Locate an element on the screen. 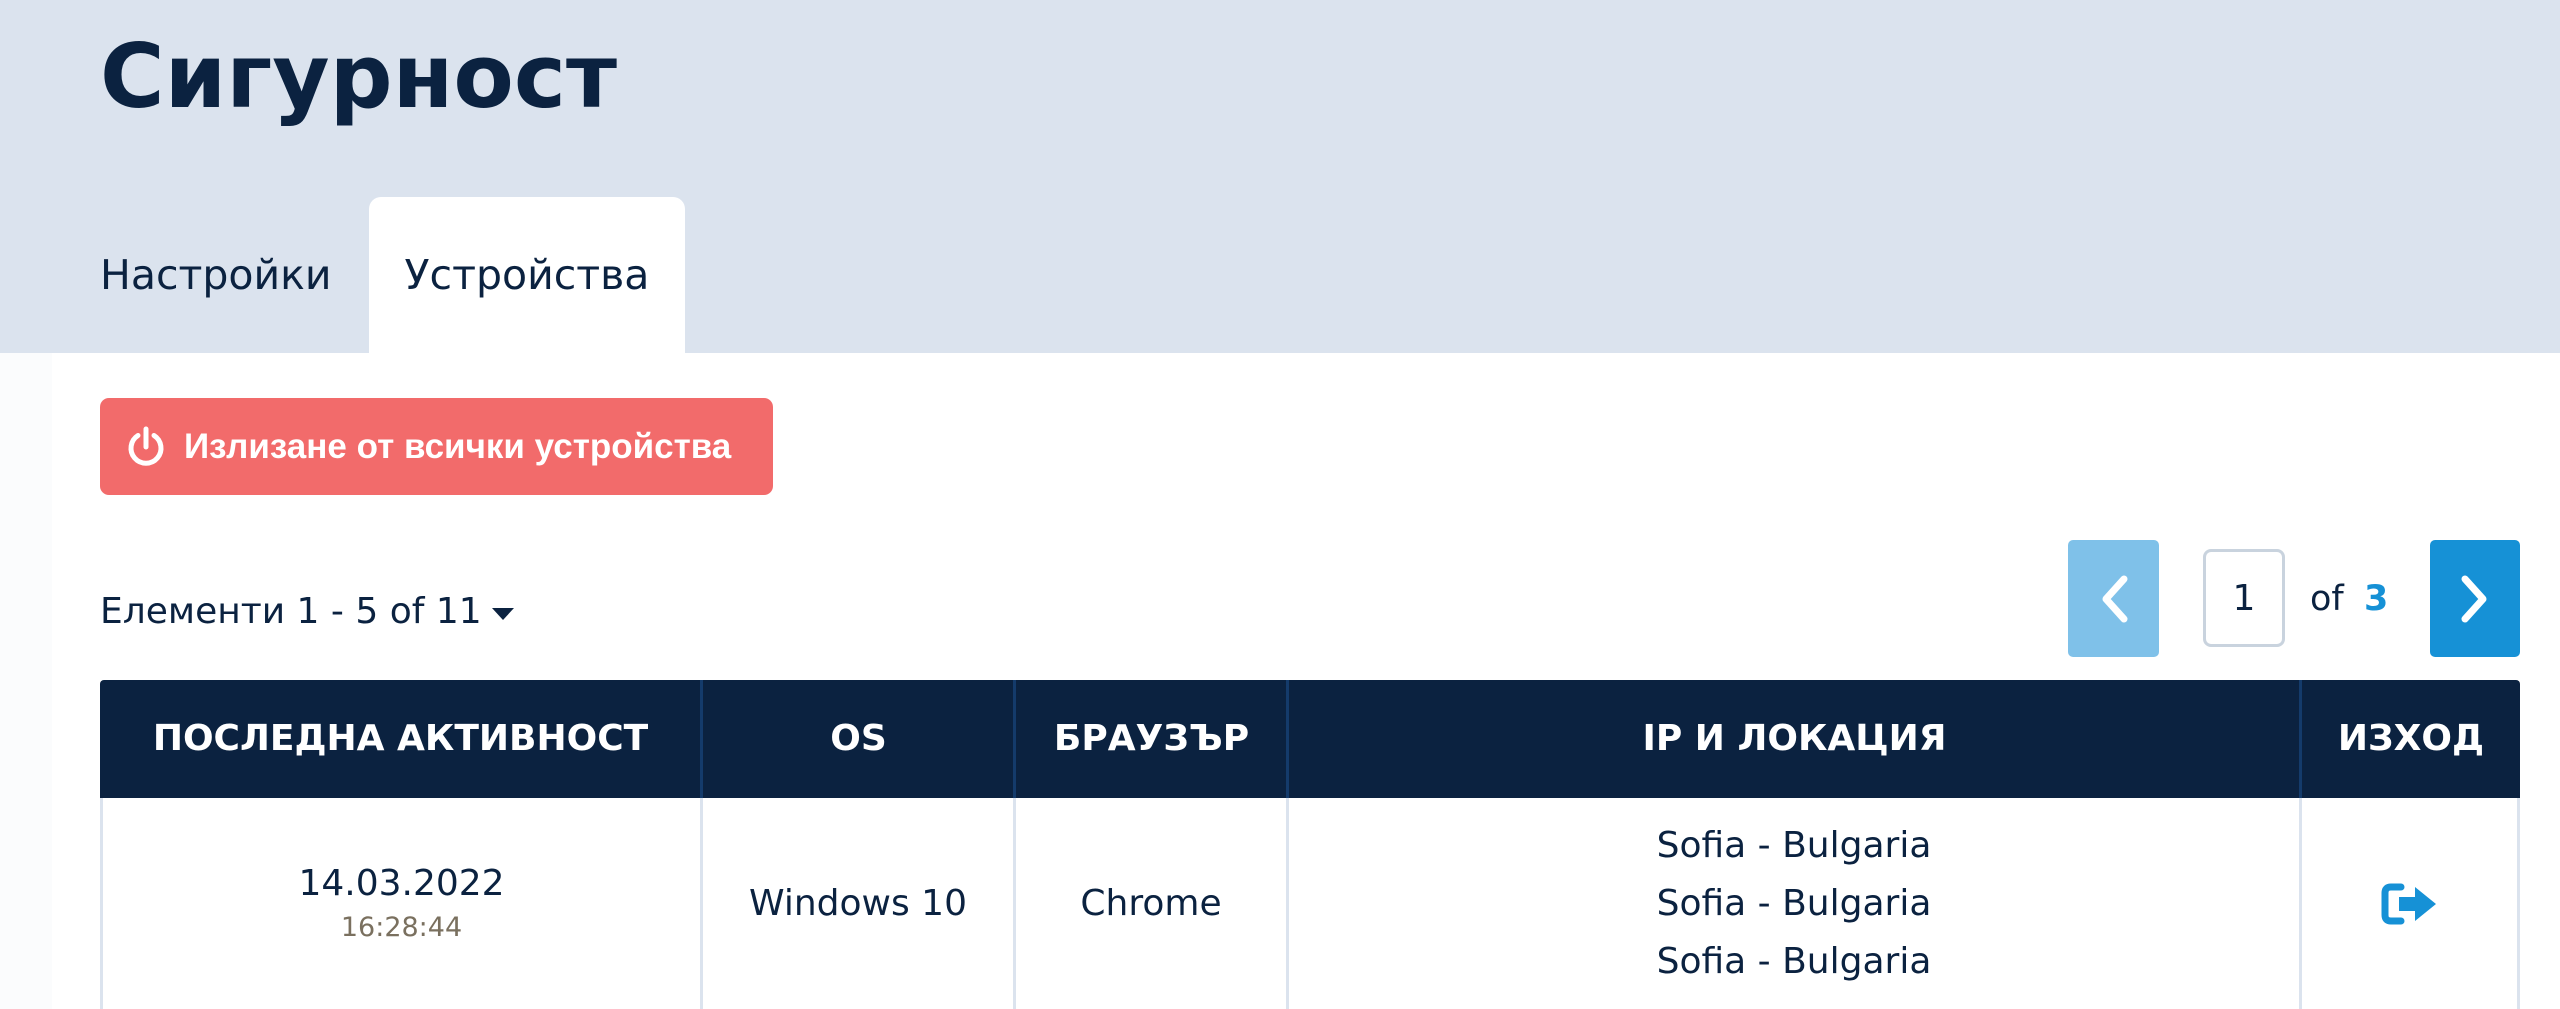 This screenshot has width=2560, height=1009. browser-value: Chrome is located at coordinates (1151, 903).